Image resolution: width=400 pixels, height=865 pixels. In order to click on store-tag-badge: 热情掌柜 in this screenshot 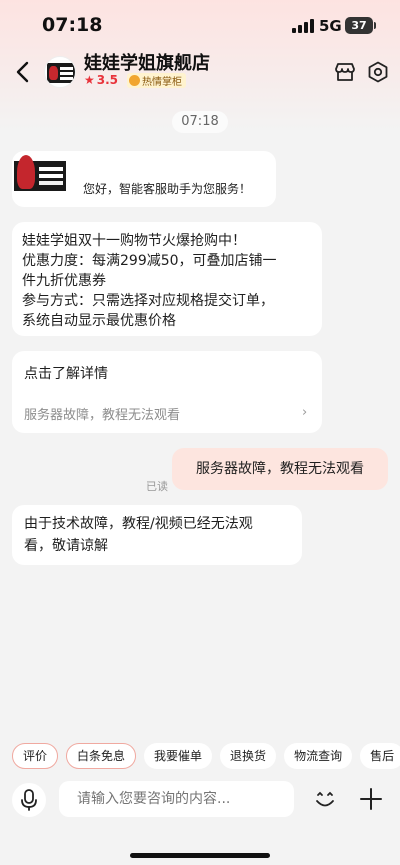, I will do `click(156, 80)`.